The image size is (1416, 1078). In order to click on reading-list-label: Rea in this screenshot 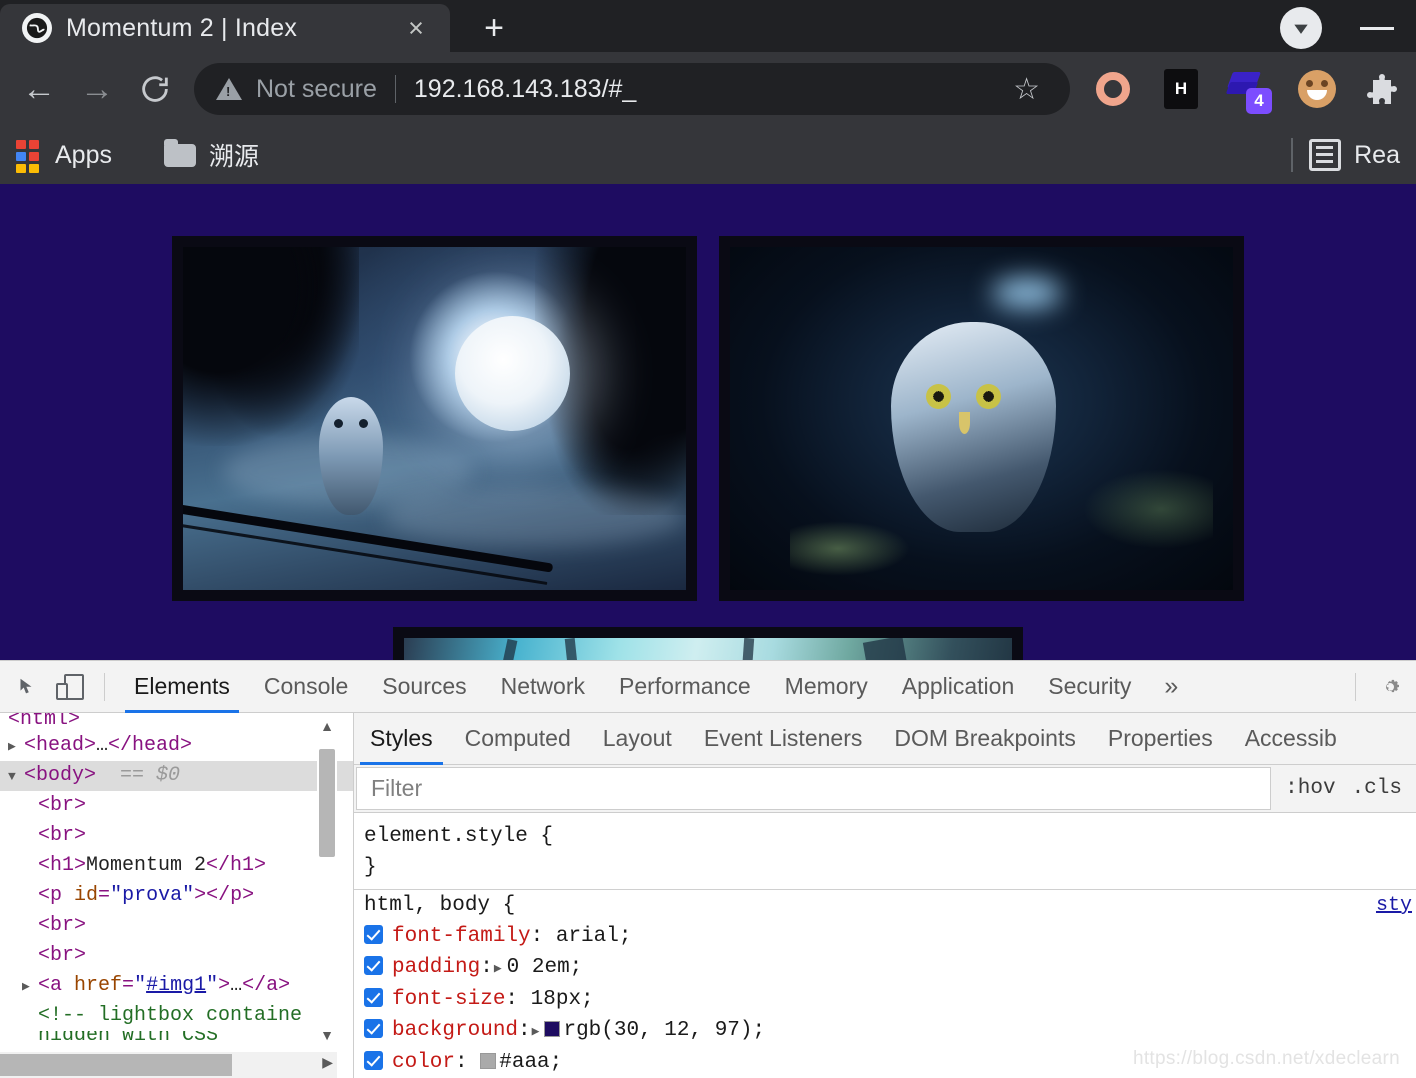, I will do `click(1377, 154)`.